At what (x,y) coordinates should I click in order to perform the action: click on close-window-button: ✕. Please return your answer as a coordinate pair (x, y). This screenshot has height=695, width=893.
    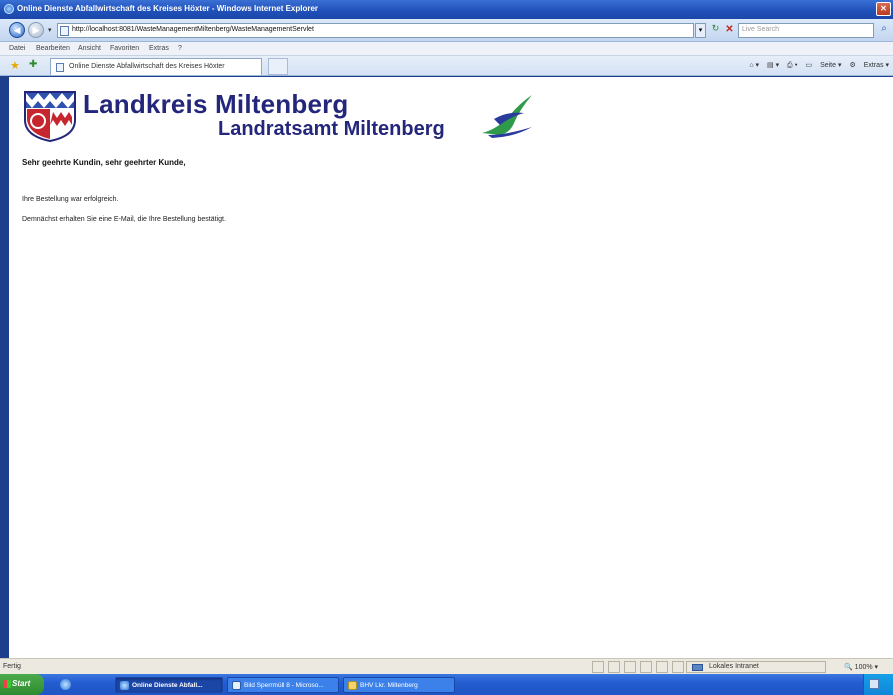
    Looking at the image, I should click on (883, 9).